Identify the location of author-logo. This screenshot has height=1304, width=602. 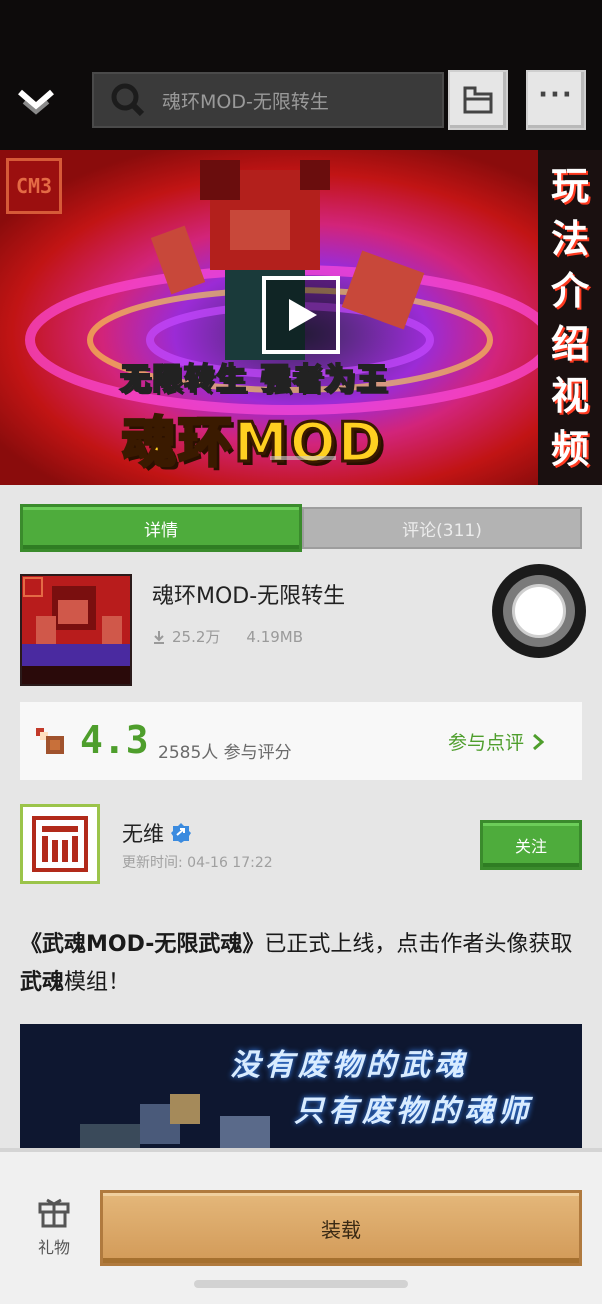
(60, 844).